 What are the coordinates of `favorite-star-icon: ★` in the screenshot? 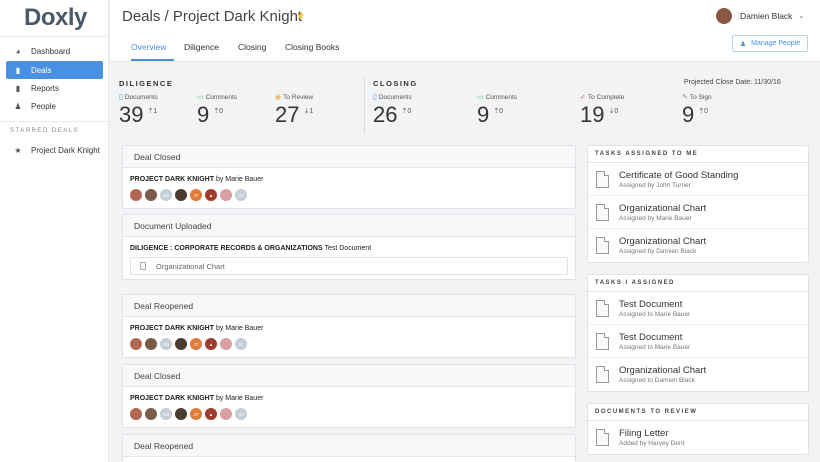 It's located at (300, 16).